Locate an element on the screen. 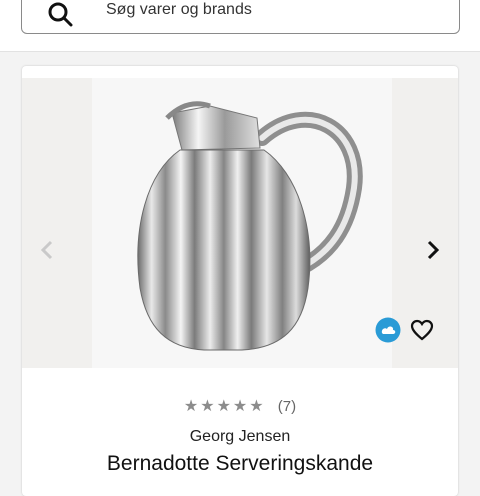 This screenshot has height=496, width=480. rating-stars: ★★★★★ is located at coordinates (225, 406).